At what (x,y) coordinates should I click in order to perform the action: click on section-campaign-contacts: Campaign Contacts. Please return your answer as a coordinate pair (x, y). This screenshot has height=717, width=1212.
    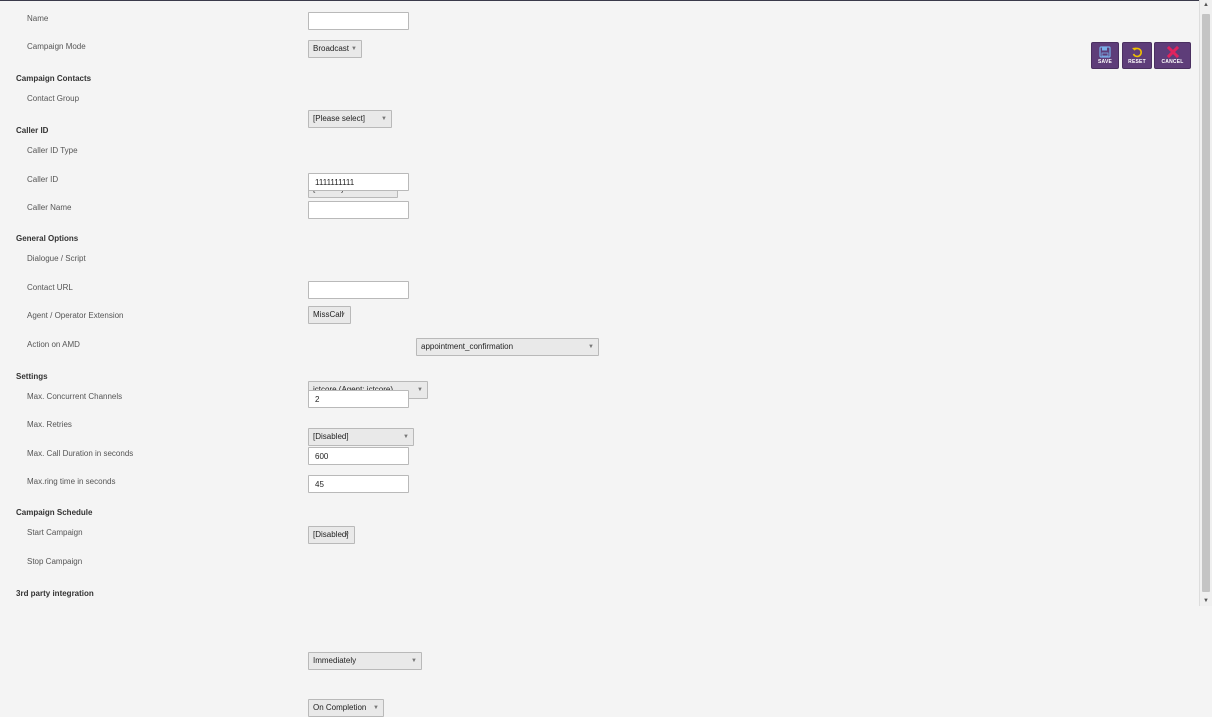
    Looking at the image, I should click on (54, 78).